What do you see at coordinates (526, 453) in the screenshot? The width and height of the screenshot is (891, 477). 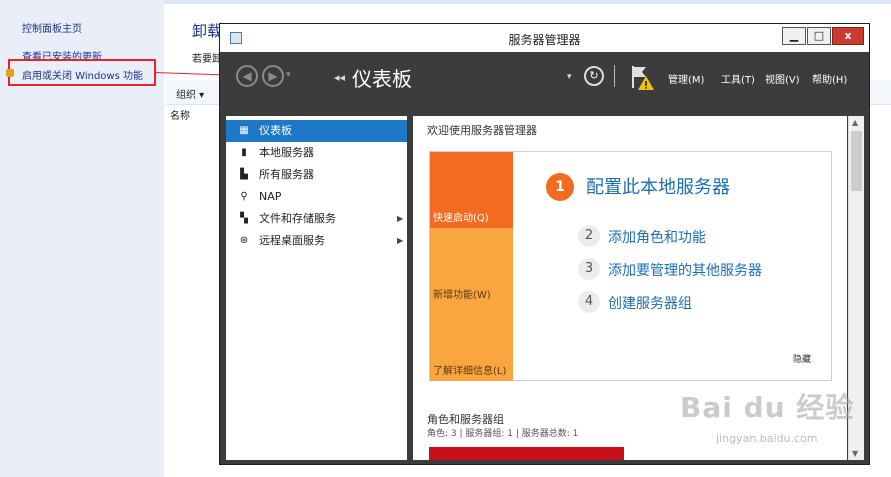 I see `role-tile-header` at bounding box center [526, 453].